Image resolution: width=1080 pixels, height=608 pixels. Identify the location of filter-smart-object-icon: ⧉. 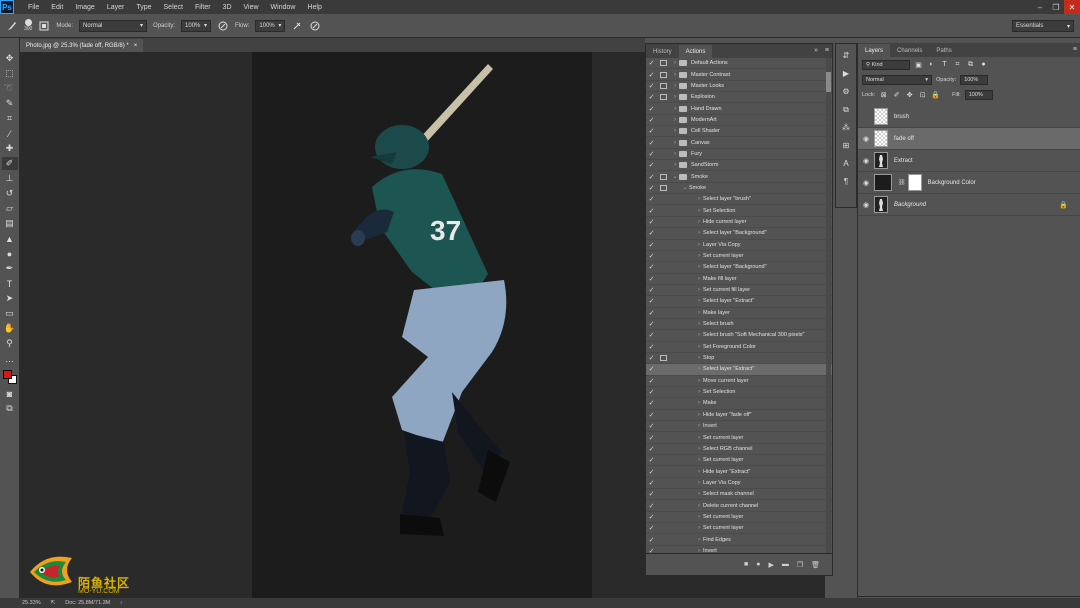
(970, 64).